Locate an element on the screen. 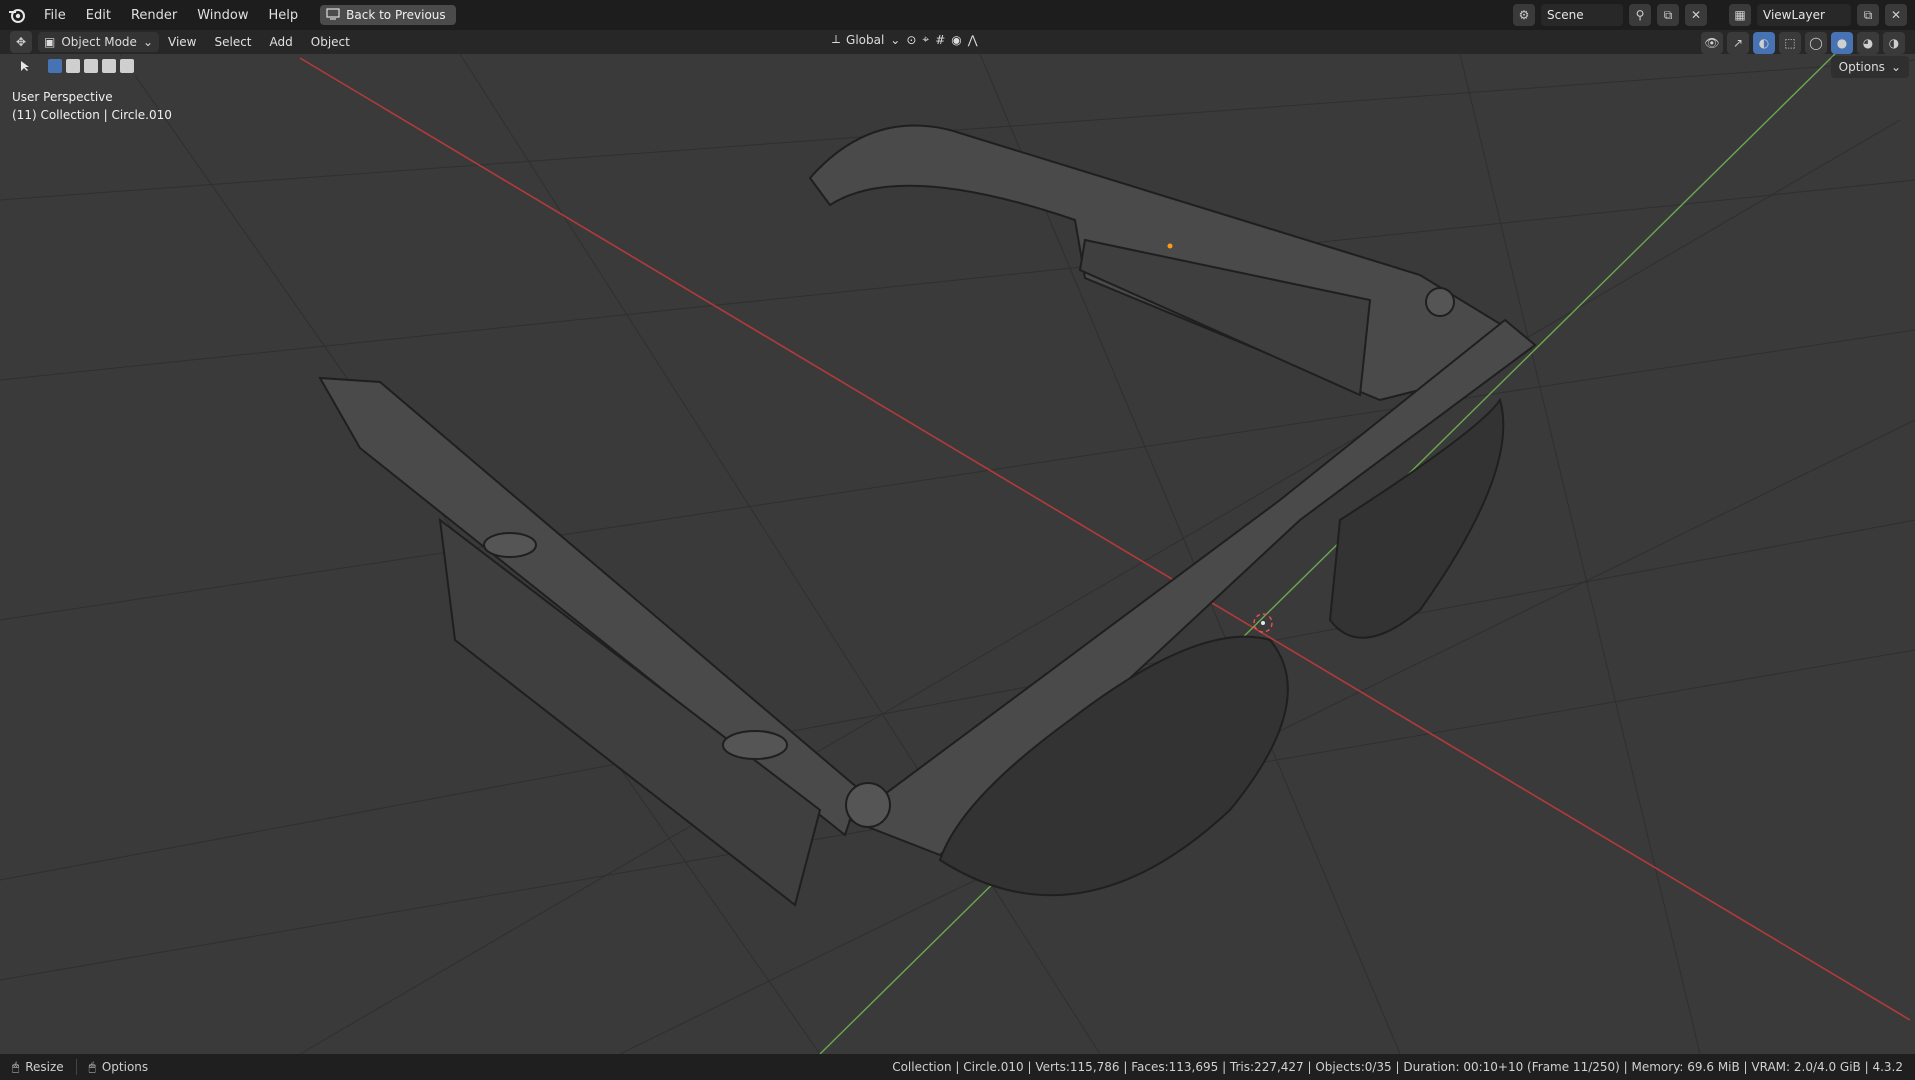  orientation-dropdown: Global is located at coordinates (865, 40).